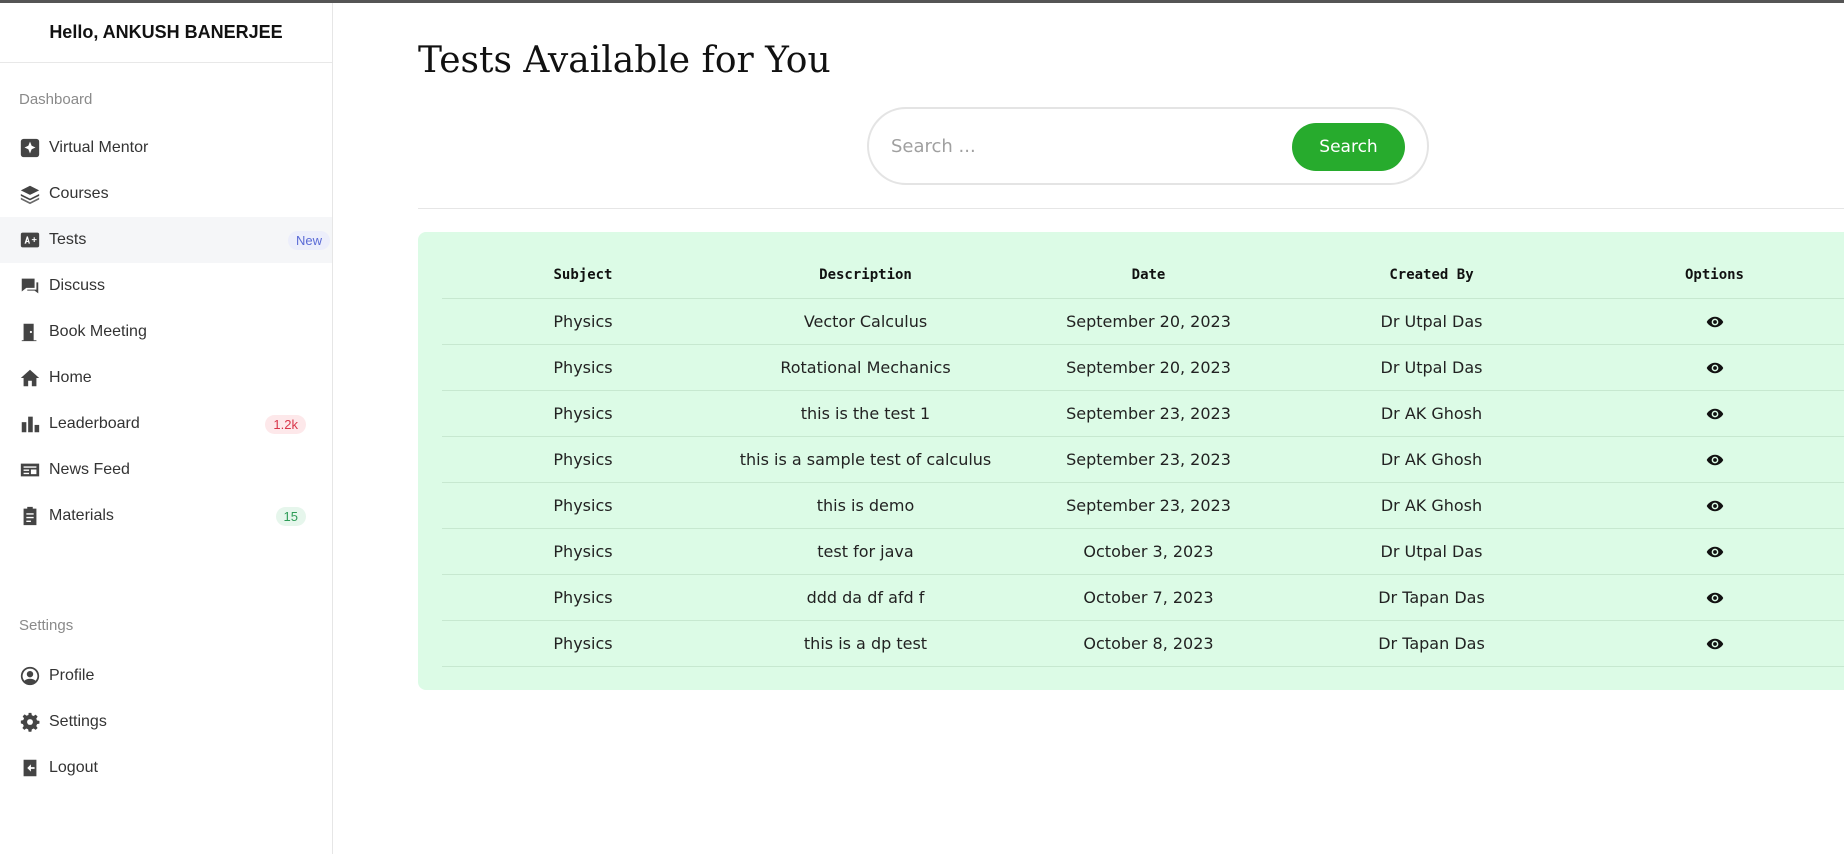 This screenshot has height=854, width=1844. What do you see at coordinates (166, 194) in the screenshot?
I see `sidebar-item-courses: Courses` at bounding box center [166, 194].